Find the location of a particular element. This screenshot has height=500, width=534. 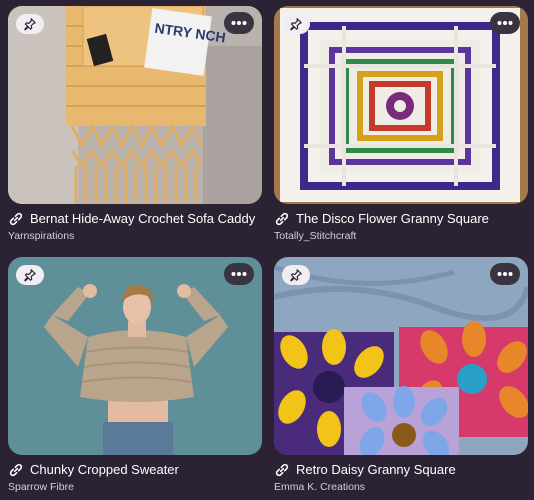

pin-source: Sparrow Fibre is located at coordinates (135, 487).